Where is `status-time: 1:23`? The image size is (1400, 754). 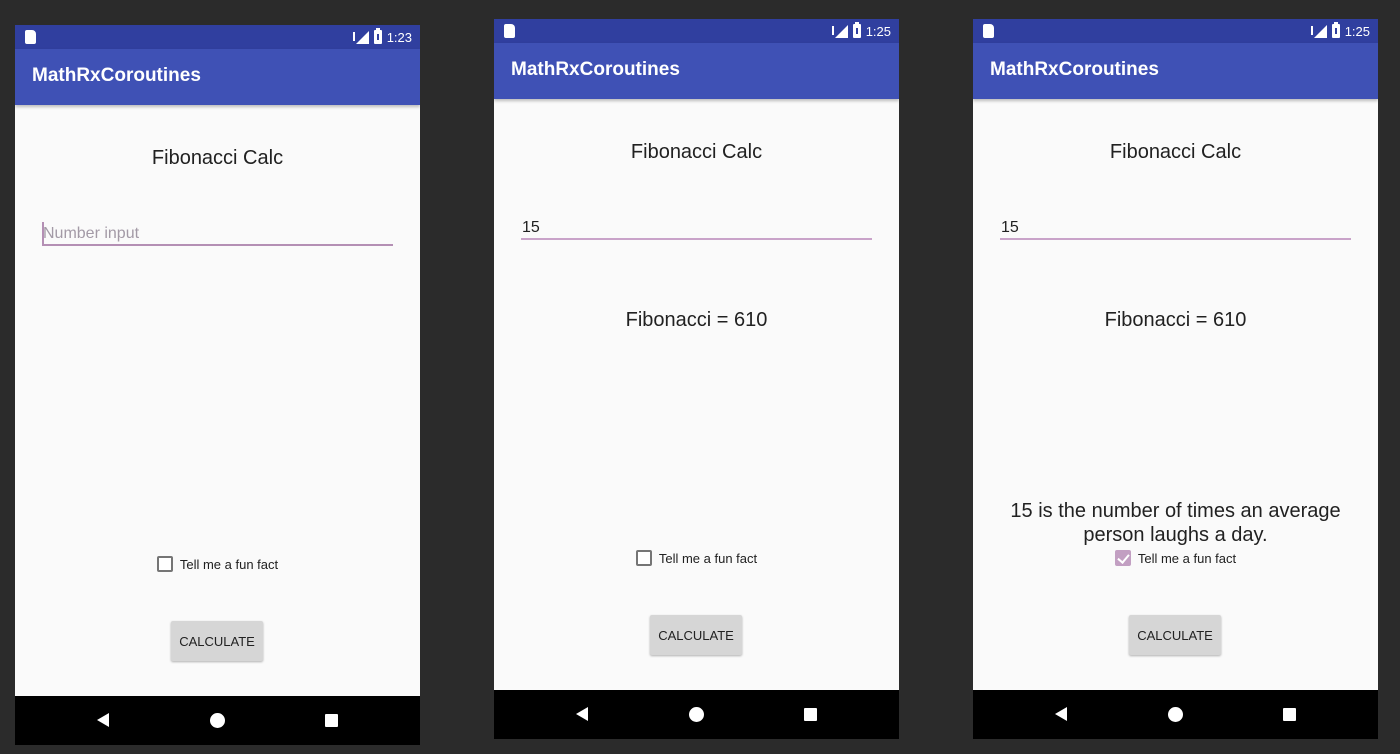 status-time: 1:23 is located at coordinates (399, 37).